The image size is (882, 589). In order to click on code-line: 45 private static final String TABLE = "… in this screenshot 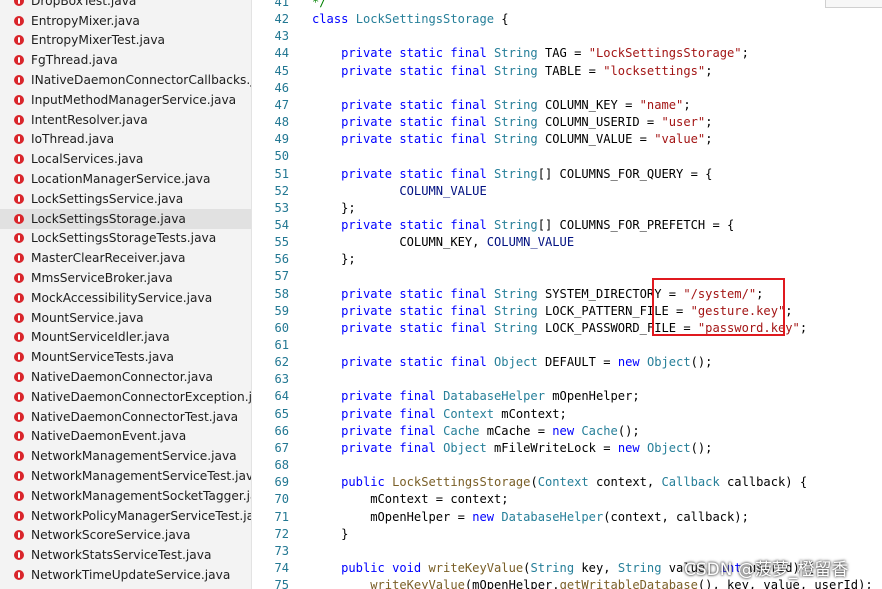, I will do `click(567, 71)`.